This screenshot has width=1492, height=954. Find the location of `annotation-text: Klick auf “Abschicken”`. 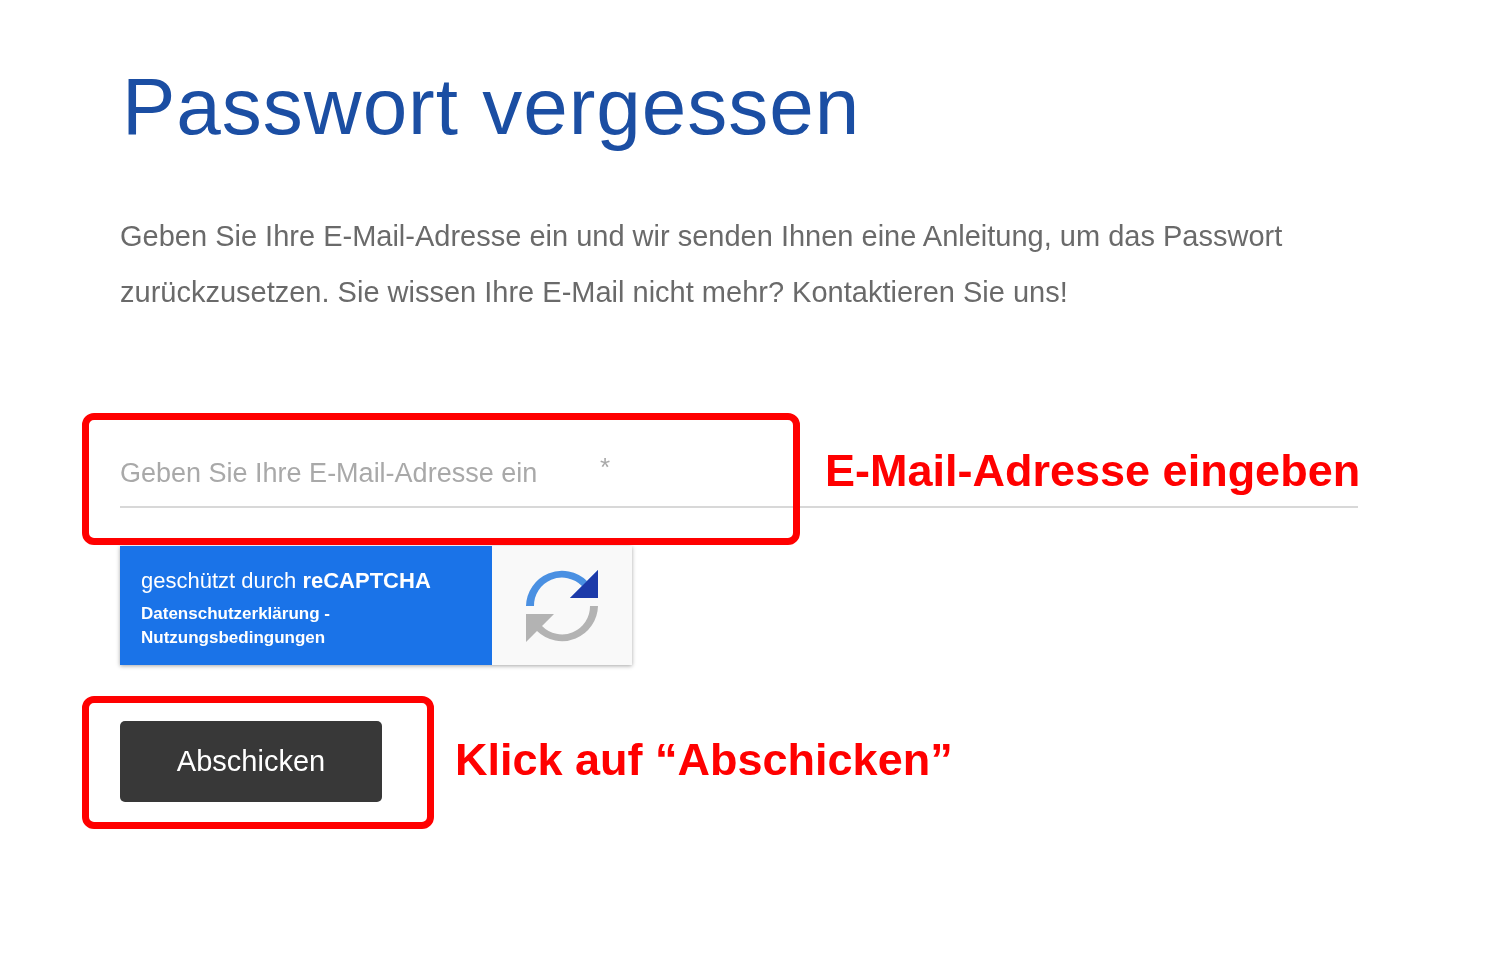

annotation-text: Klick auf “Abschicken” is located at coordinates (704, 760).